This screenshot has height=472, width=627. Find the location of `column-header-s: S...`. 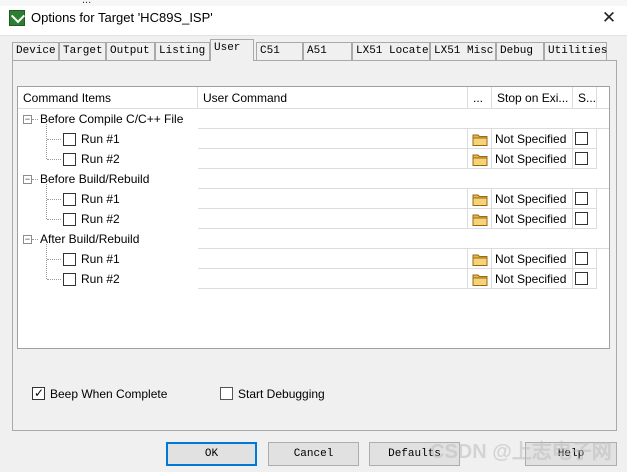

column-header-s: S... is located at coordinates (585, 98).